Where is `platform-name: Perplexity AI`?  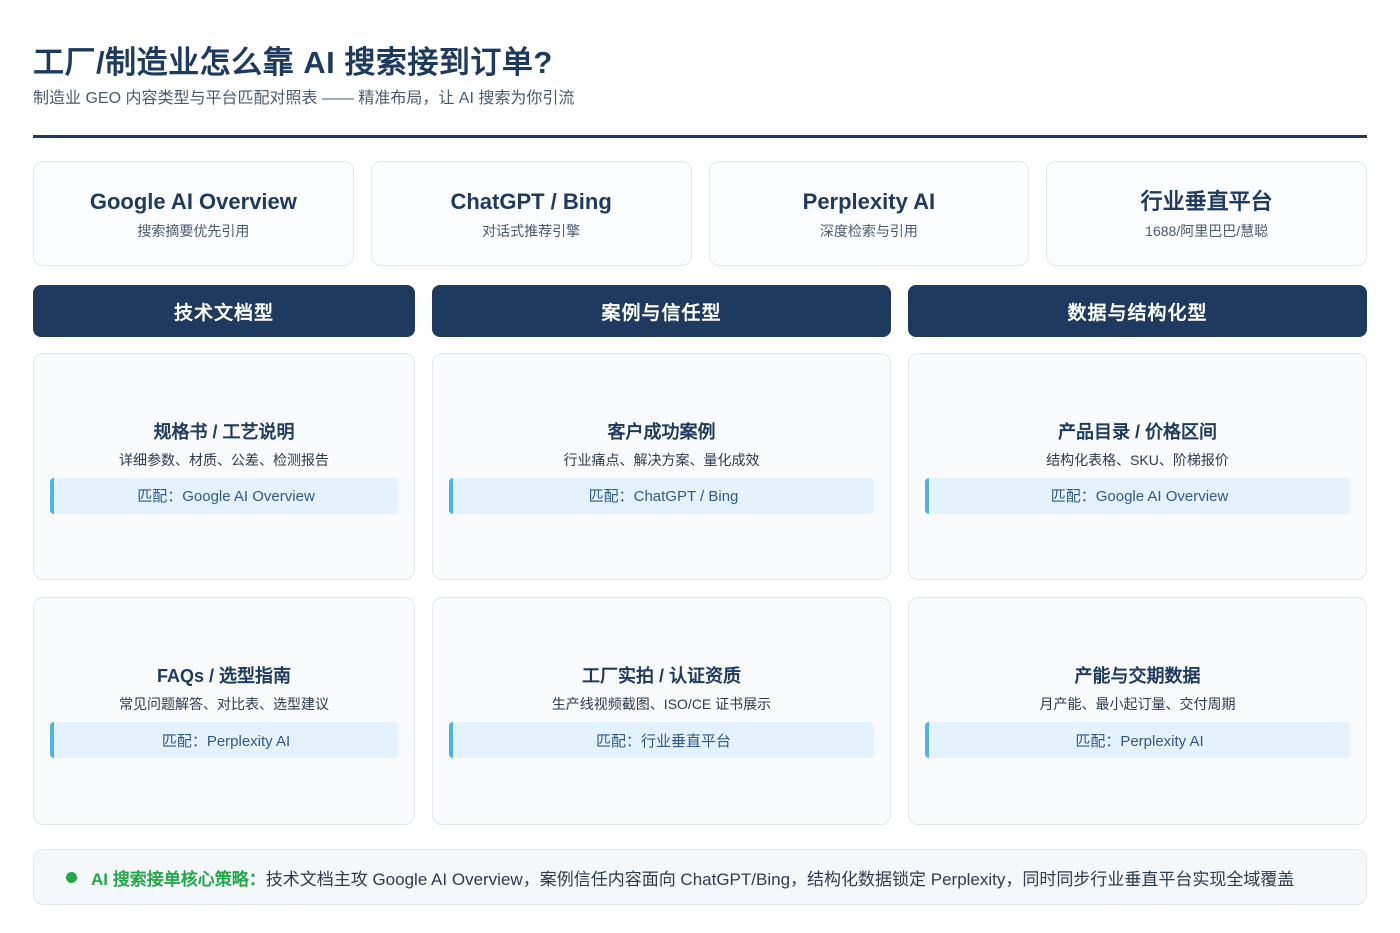
platform-name: Perplexity AI is located at coordinates (869, 201).